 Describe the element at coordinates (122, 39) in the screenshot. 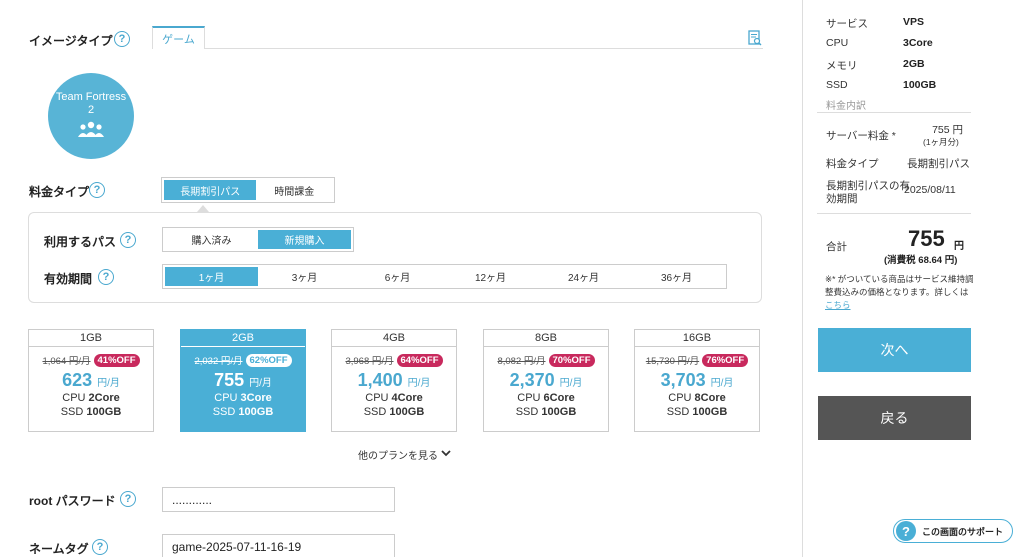

I see `image-type-help-icon: ?` at that location.